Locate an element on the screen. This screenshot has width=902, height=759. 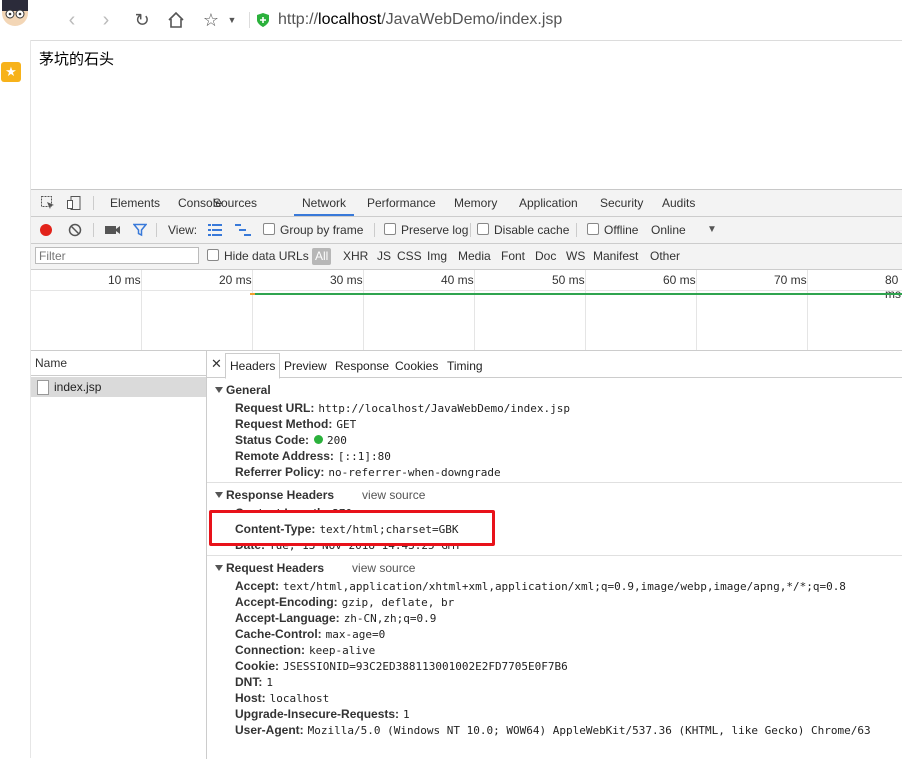
url-text: http://localhost/JavaWebDemo/index.jsp is located at coordinates (420, 20).